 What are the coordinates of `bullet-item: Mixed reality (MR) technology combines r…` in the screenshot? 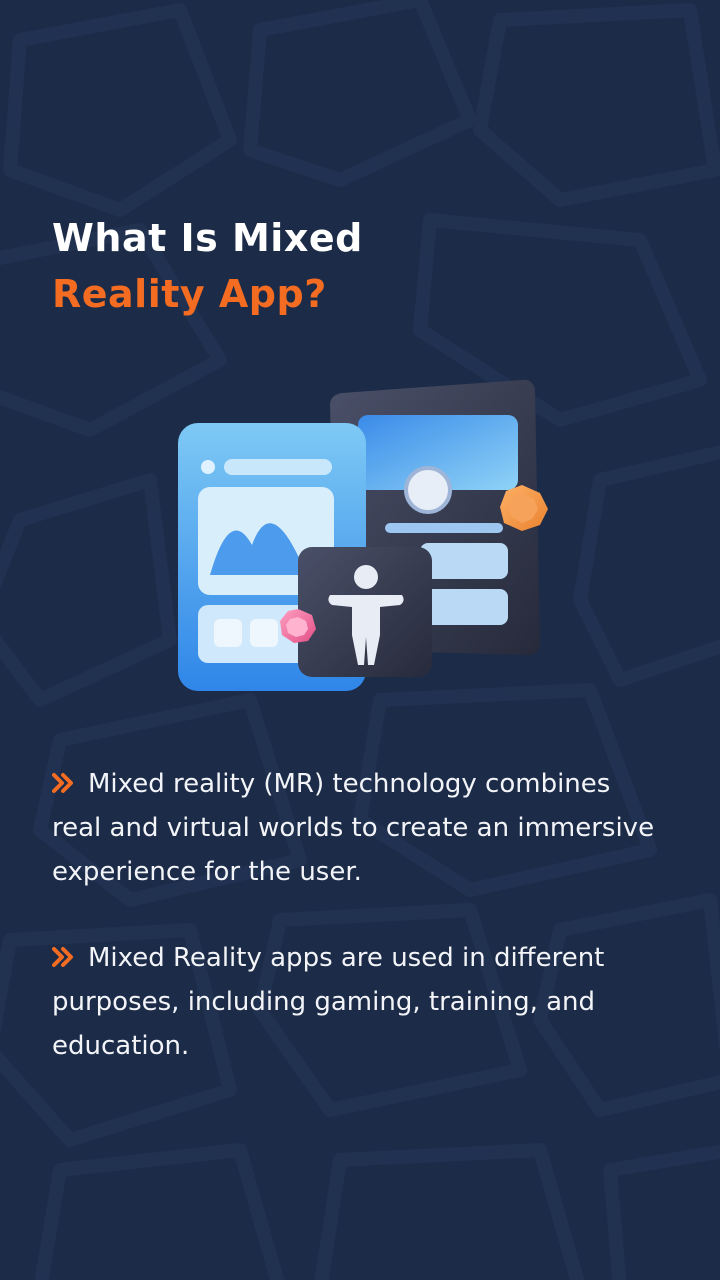 It's located at (357, 828).